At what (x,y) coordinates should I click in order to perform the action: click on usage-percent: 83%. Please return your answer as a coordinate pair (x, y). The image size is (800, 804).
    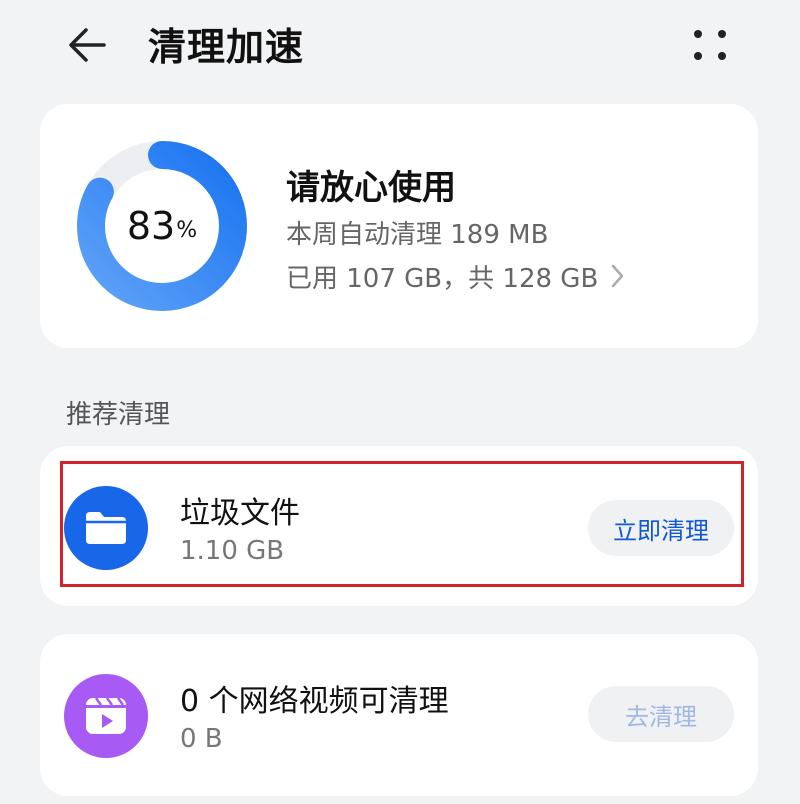
    Looking at the image, I should click on (162, 226).